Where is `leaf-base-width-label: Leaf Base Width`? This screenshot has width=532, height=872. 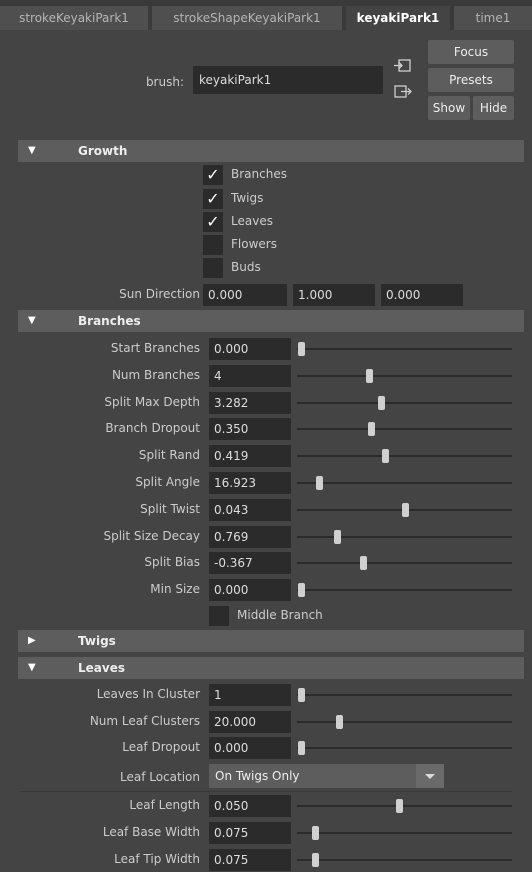 leaf-base-width-label: Leaf Base Width is located at coordinates (151, 832).